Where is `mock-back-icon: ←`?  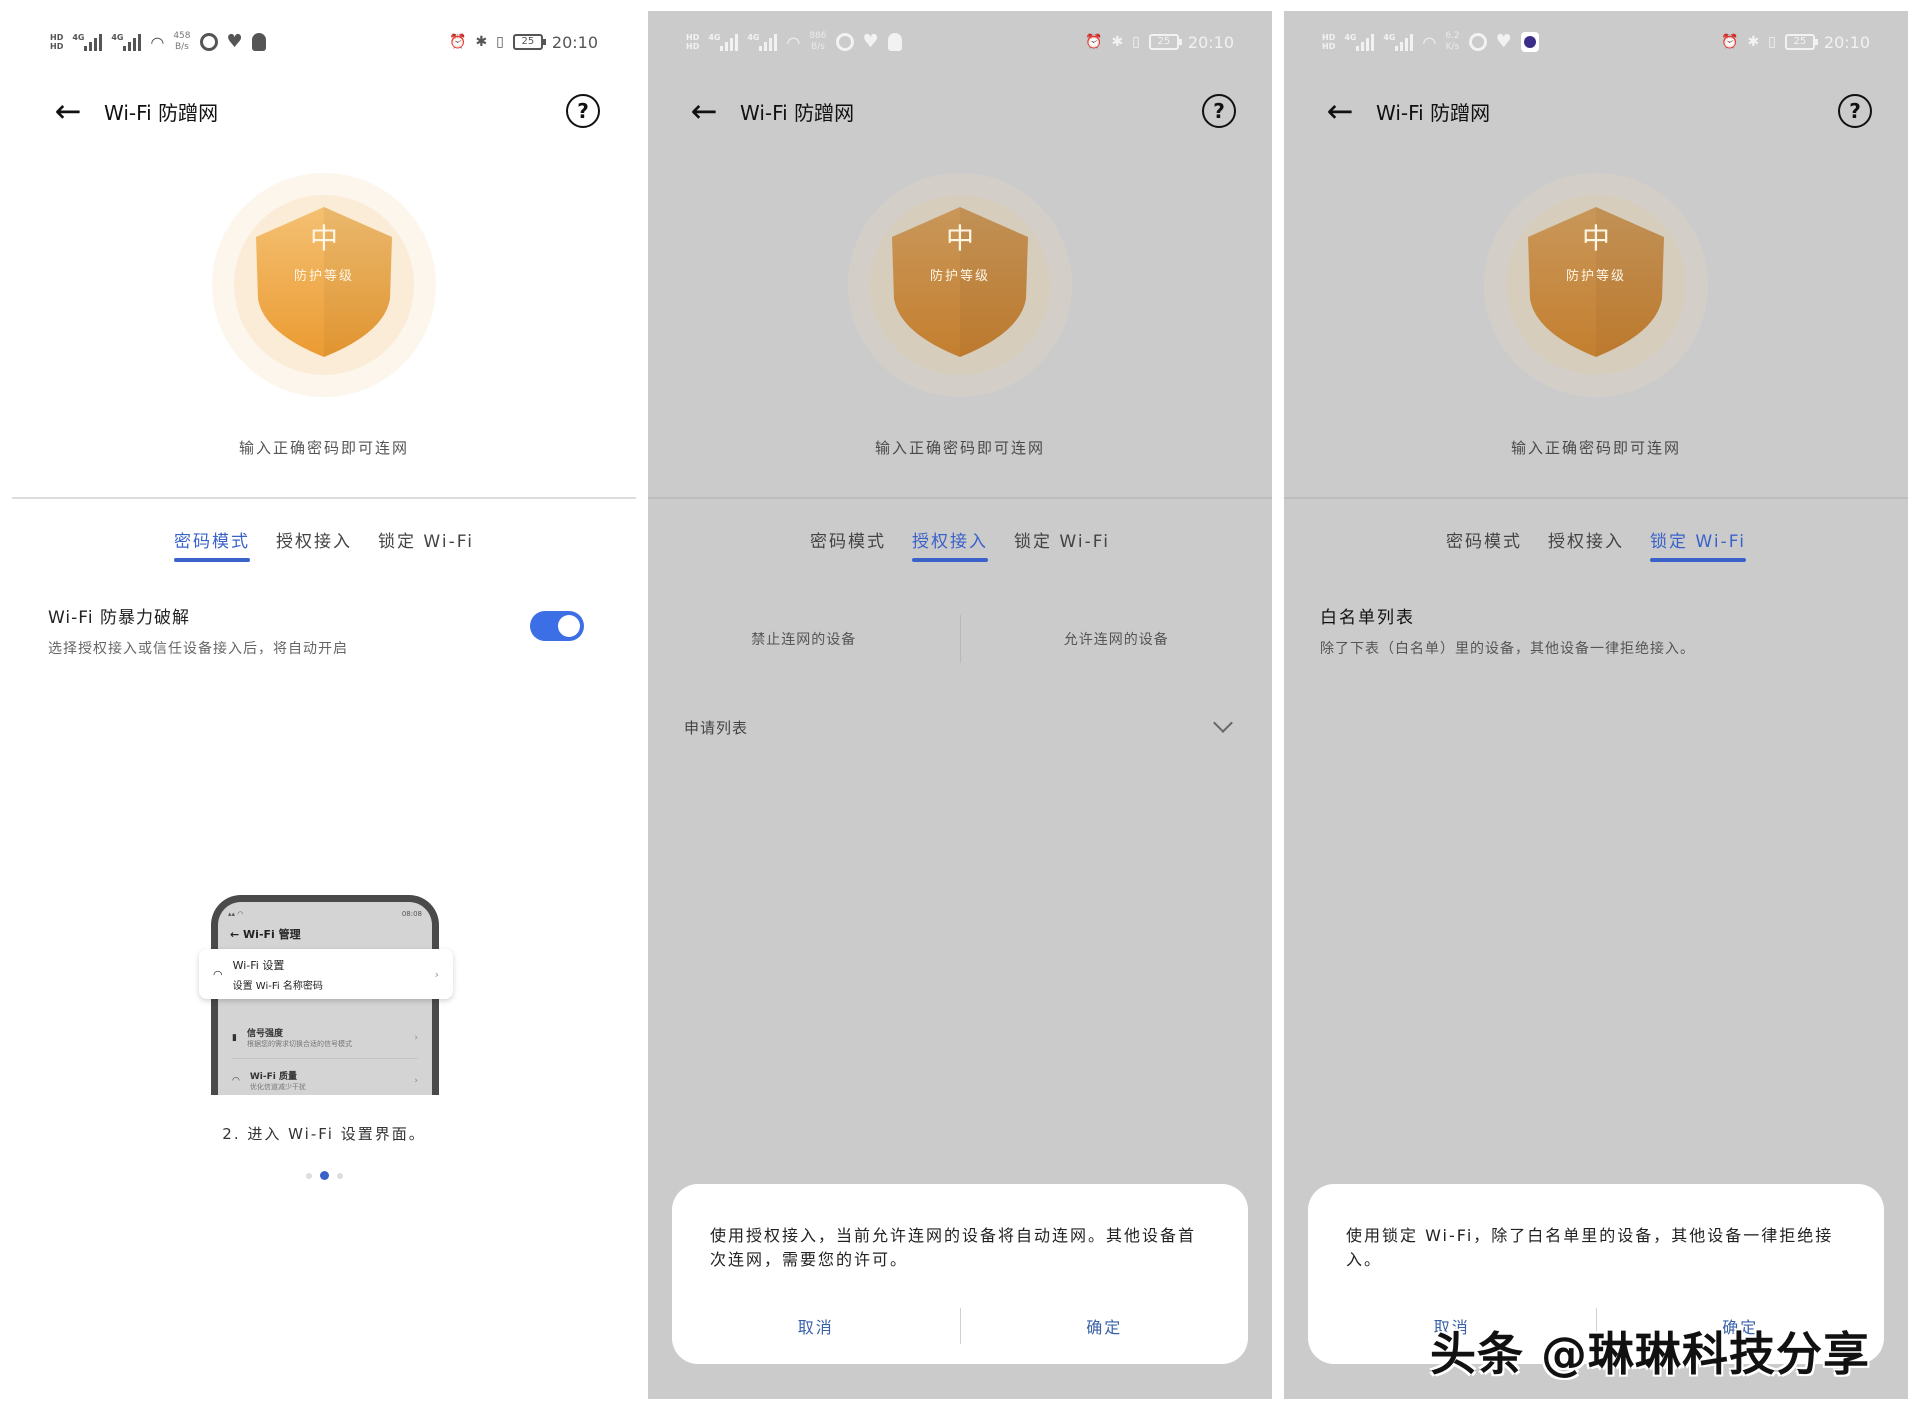 mock-back-icon: ← is located at coordinates (237, 934).